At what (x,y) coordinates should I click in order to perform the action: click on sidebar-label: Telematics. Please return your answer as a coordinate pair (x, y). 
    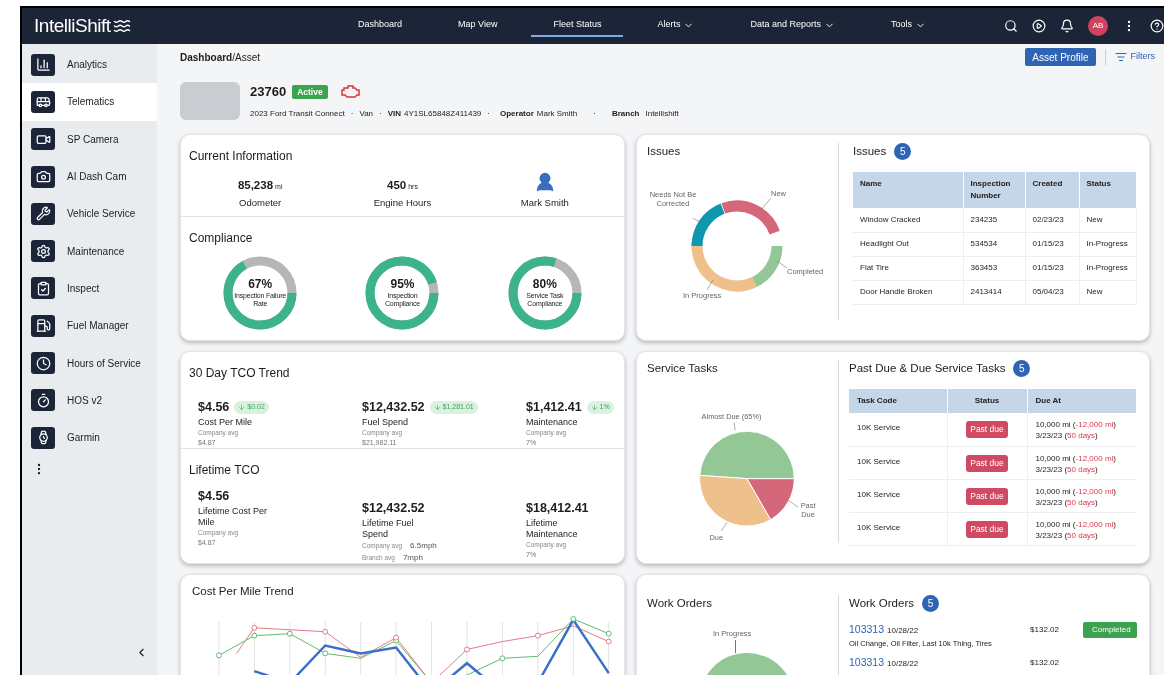
    Looking at the image, I should click on (91, 102).